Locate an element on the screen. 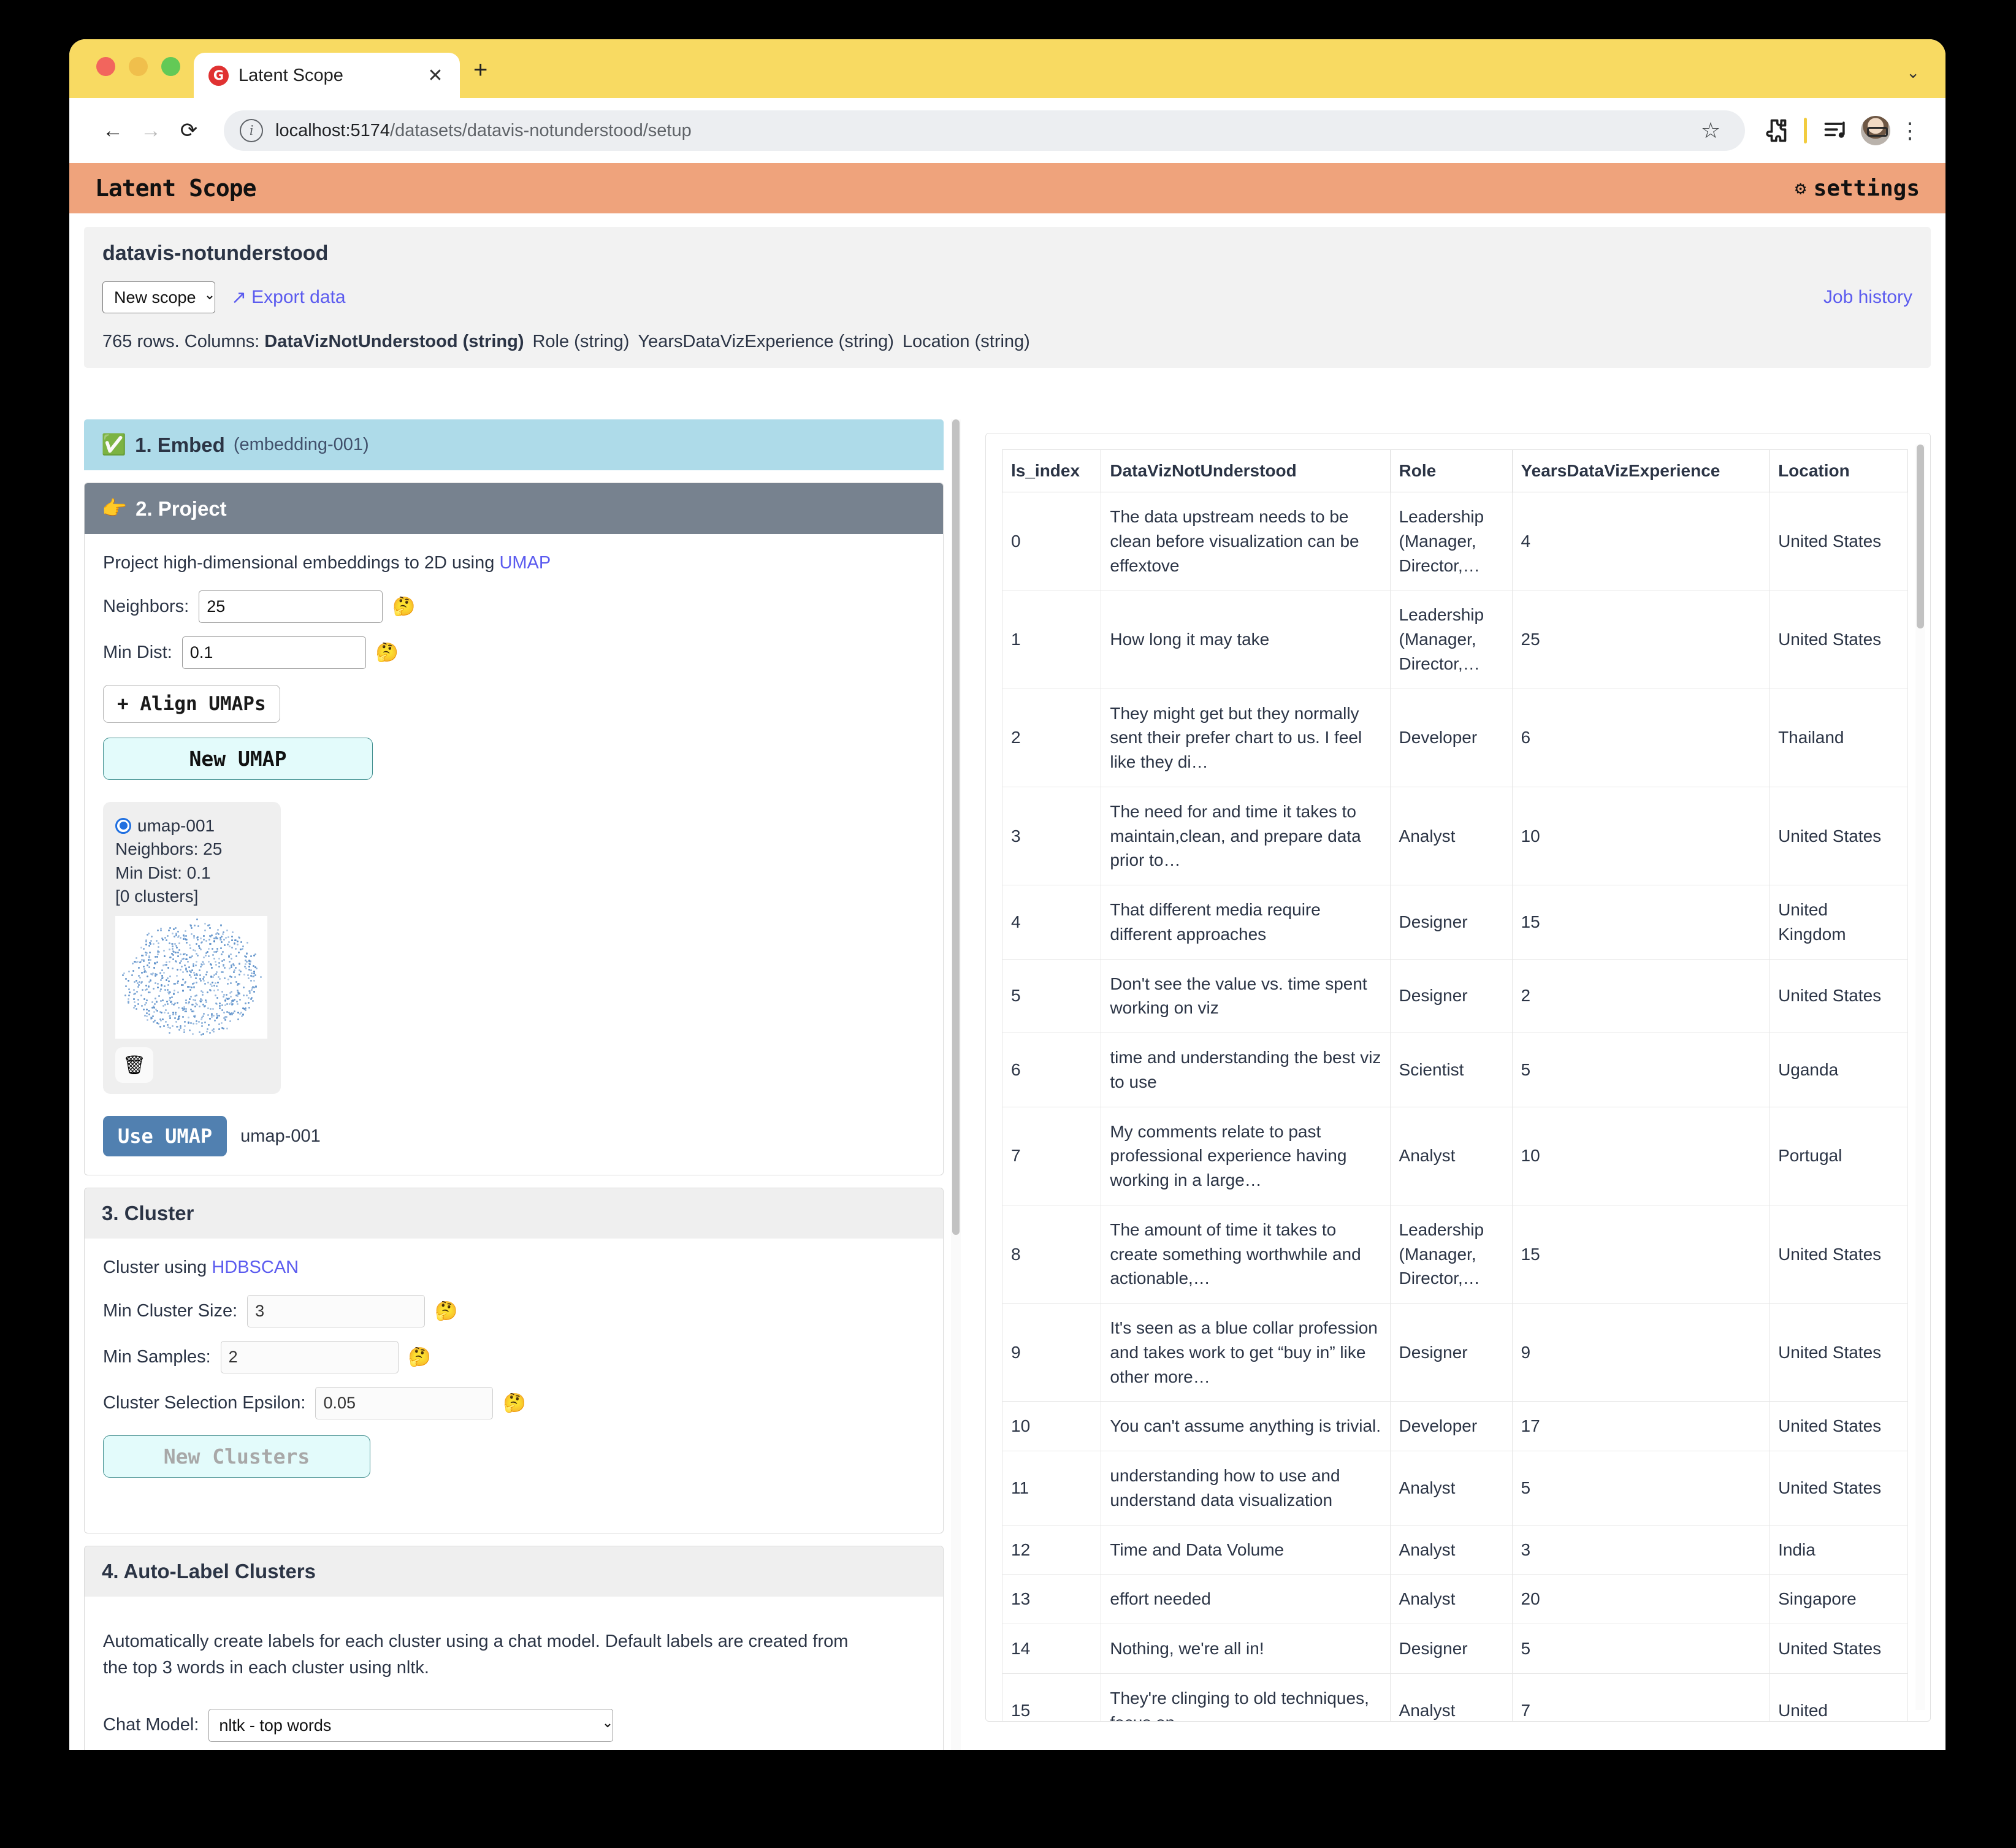 This screenshot has width=2016, height=1848. pipeline-scrollbar is located at coordinates (956, 1084).